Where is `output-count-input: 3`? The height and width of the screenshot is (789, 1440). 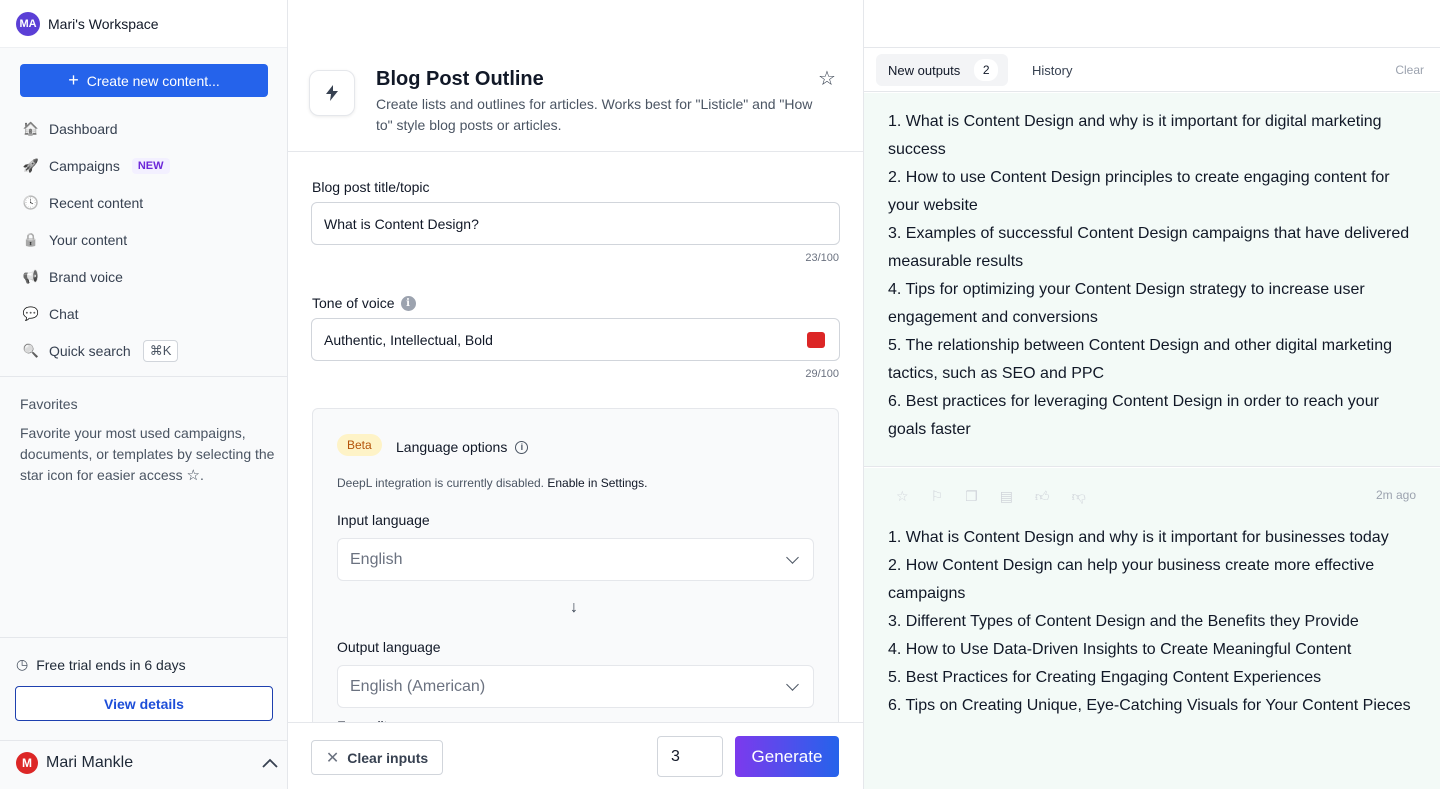
output-count-input: 3 is located at coordinates (690, 756).